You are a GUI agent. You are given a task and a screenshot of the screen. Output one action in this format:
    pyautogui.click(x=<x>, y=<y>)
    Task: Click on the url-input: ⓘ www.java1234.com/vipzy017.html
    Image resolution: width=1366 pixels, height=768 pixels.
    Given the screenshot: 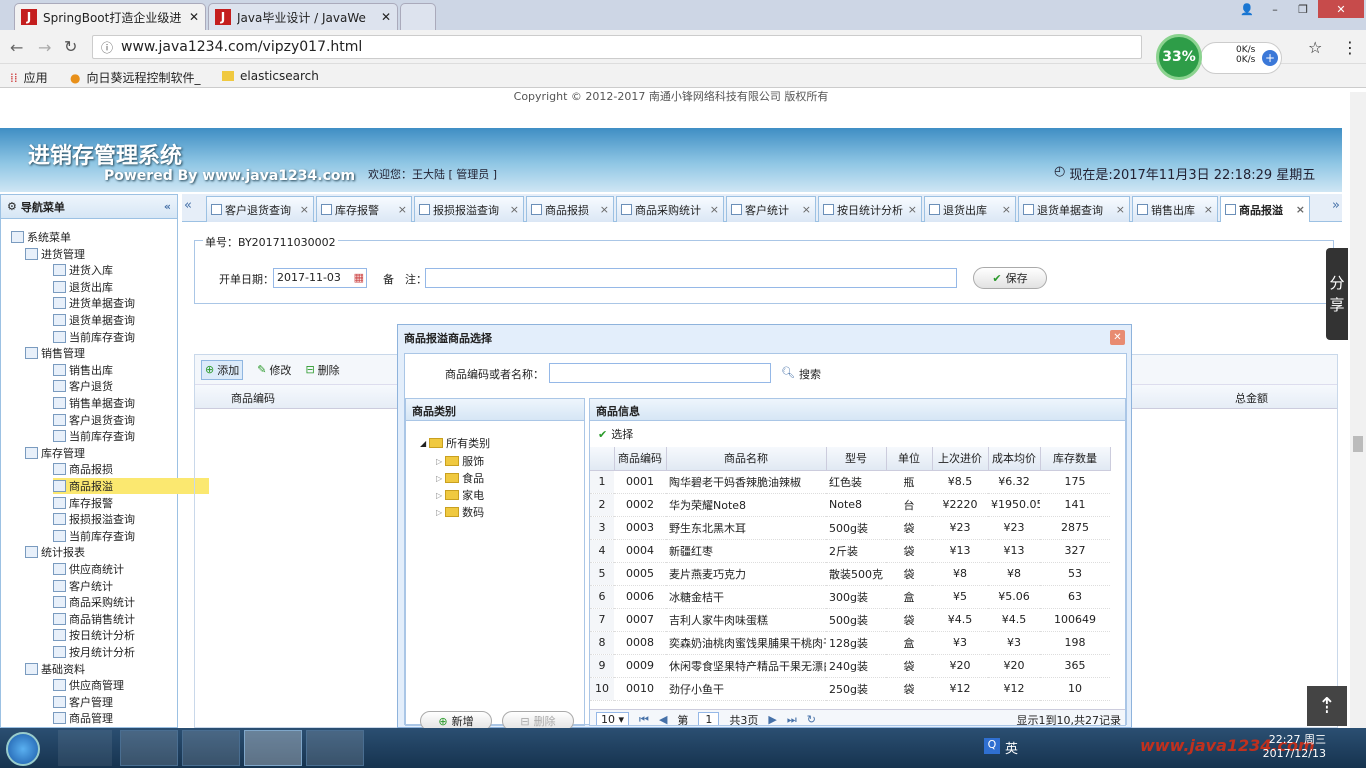 What is the action you would take?
    pyautogui.click(x=617, y=47)
    